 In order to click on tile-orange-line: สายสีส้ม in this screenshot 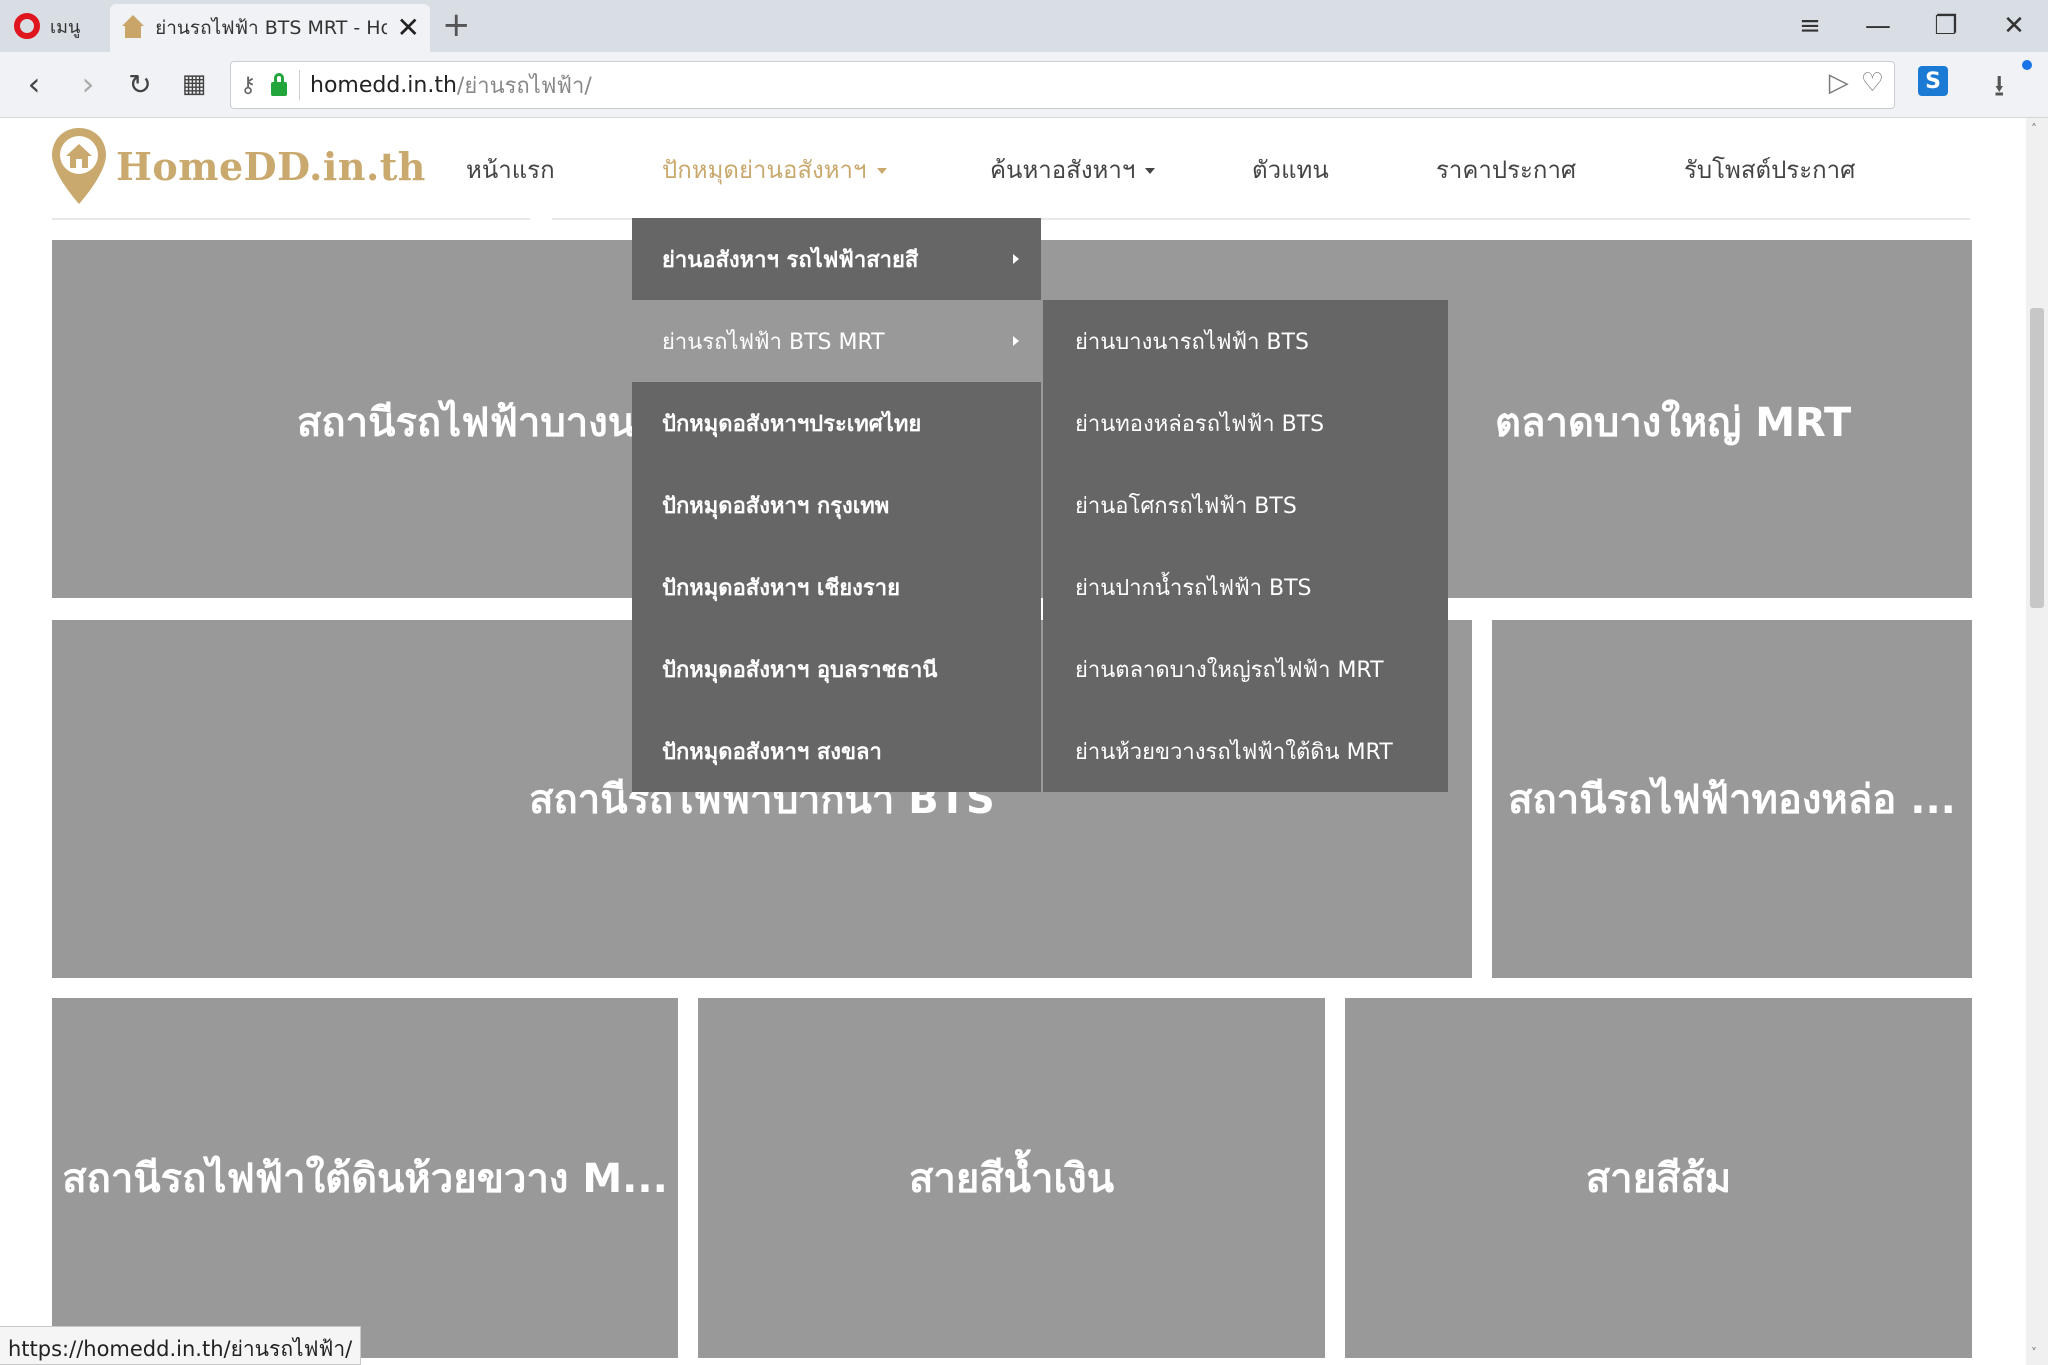, I will do `click(1658, 1178)`.